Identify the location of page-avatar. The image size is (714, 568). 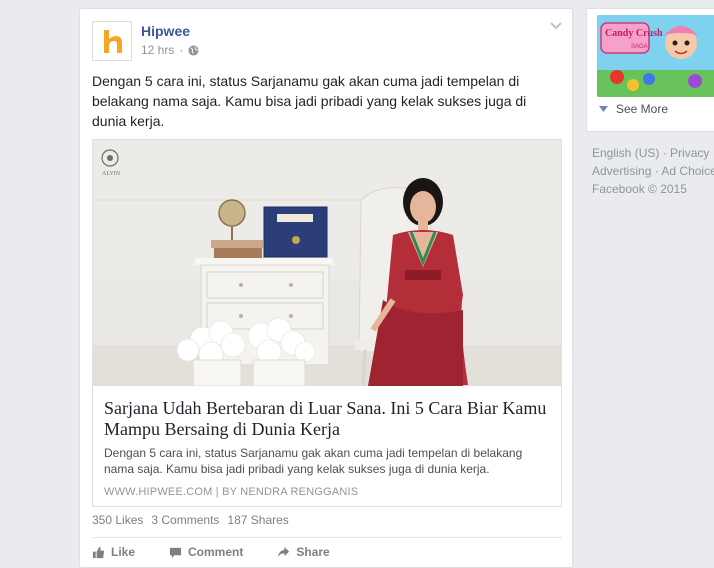
(112, 41).